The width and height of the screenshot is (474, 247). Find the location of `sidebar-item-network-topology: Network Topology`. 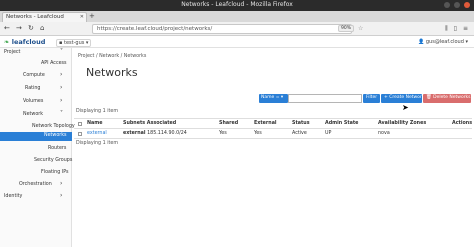

sidebar-item-network-topology: Network Topology is located at coordinates (53, 126).